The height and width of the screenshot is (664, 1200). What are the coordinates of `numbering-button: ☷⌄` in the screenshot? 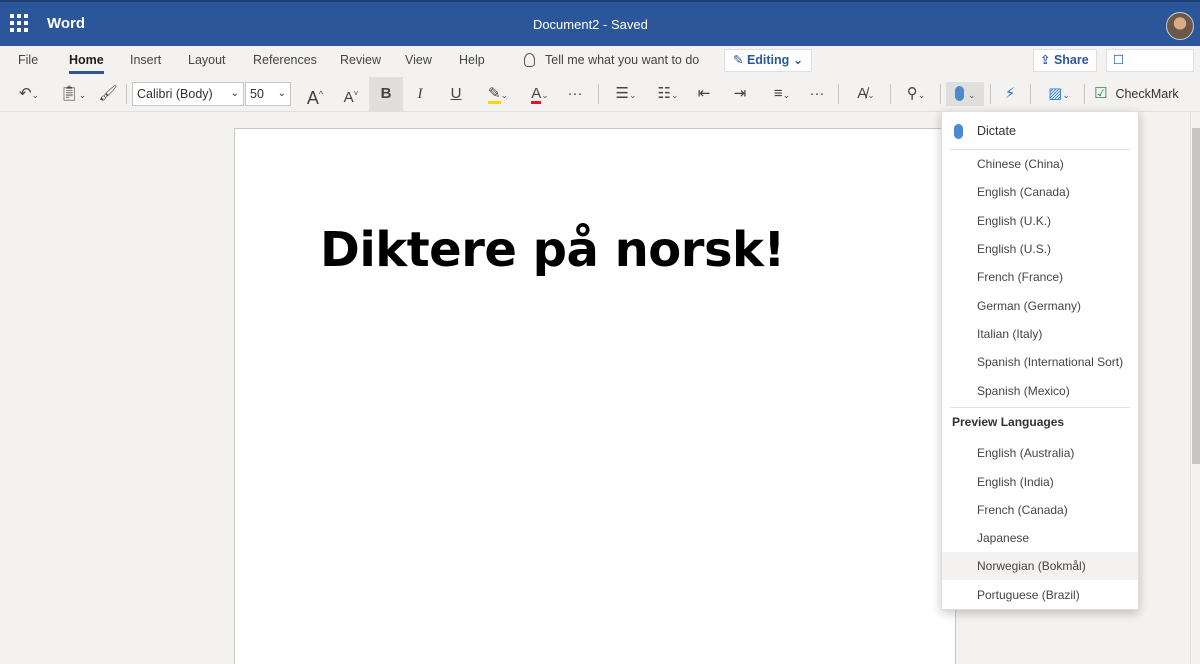 It's located at (668, 94).